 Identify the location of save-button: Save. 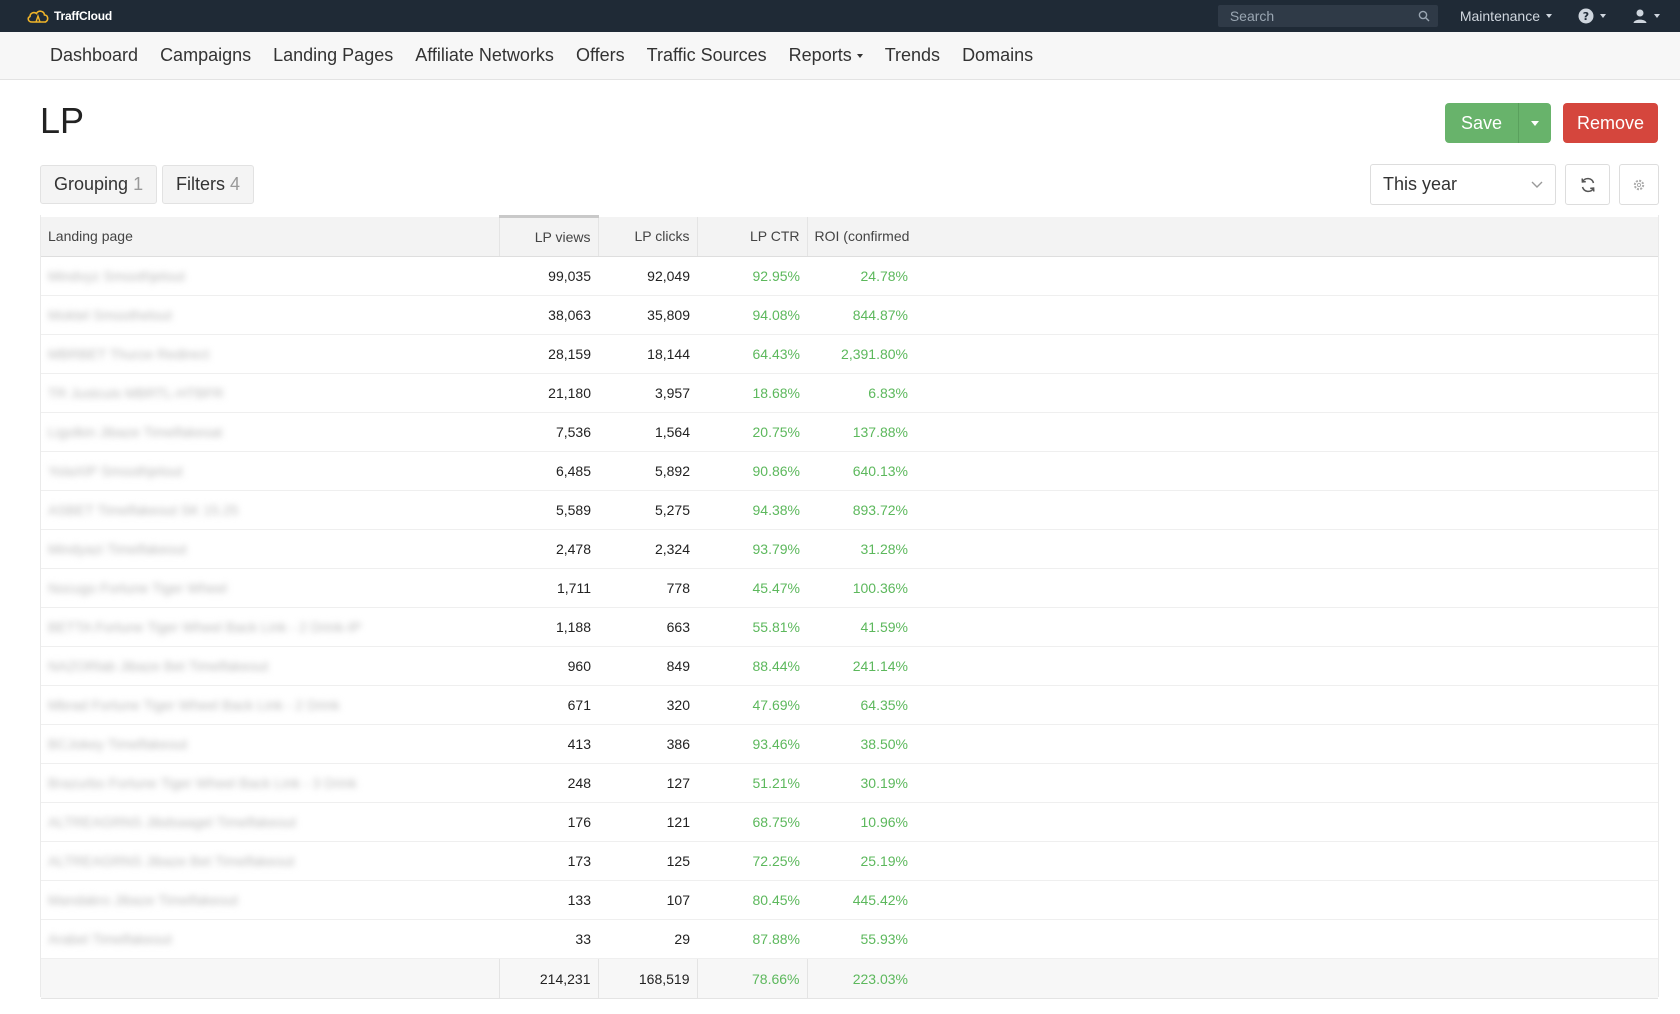
(1481, 123).